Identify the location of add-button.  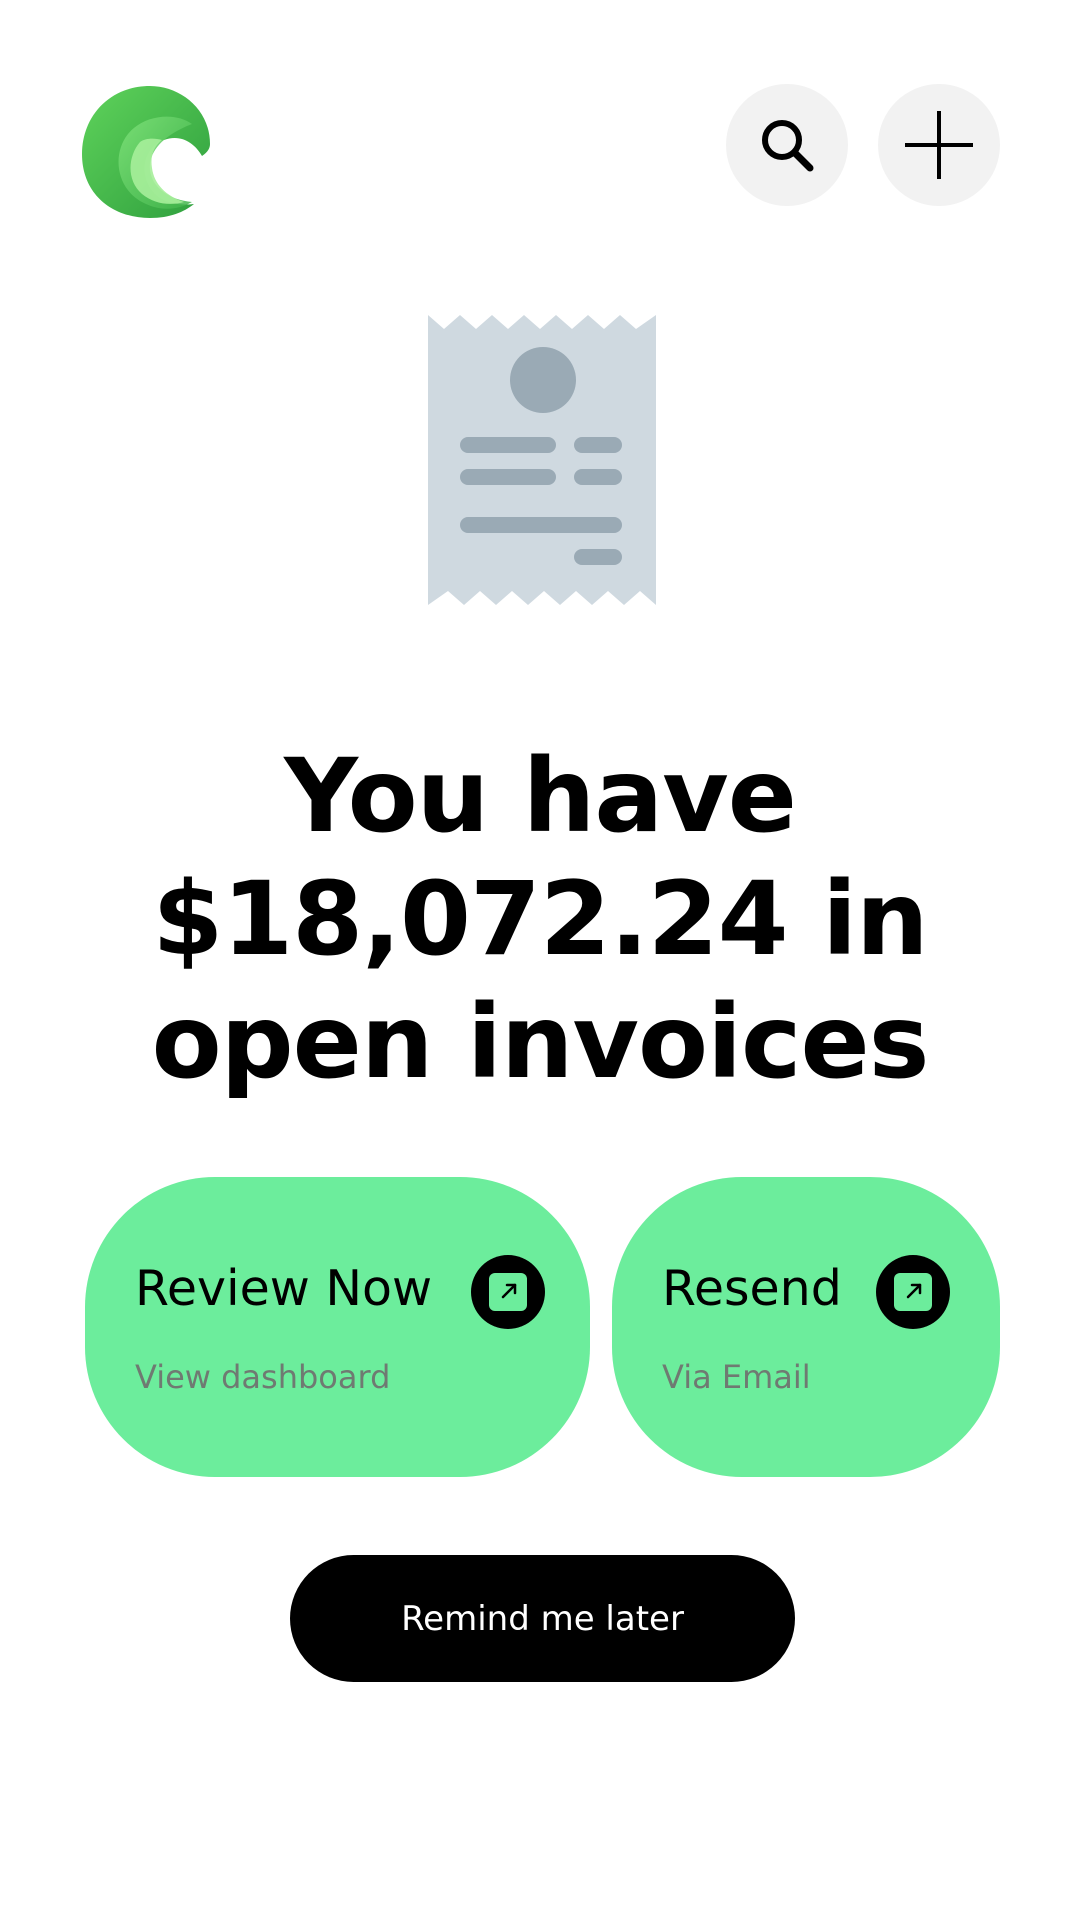
(939, 145).